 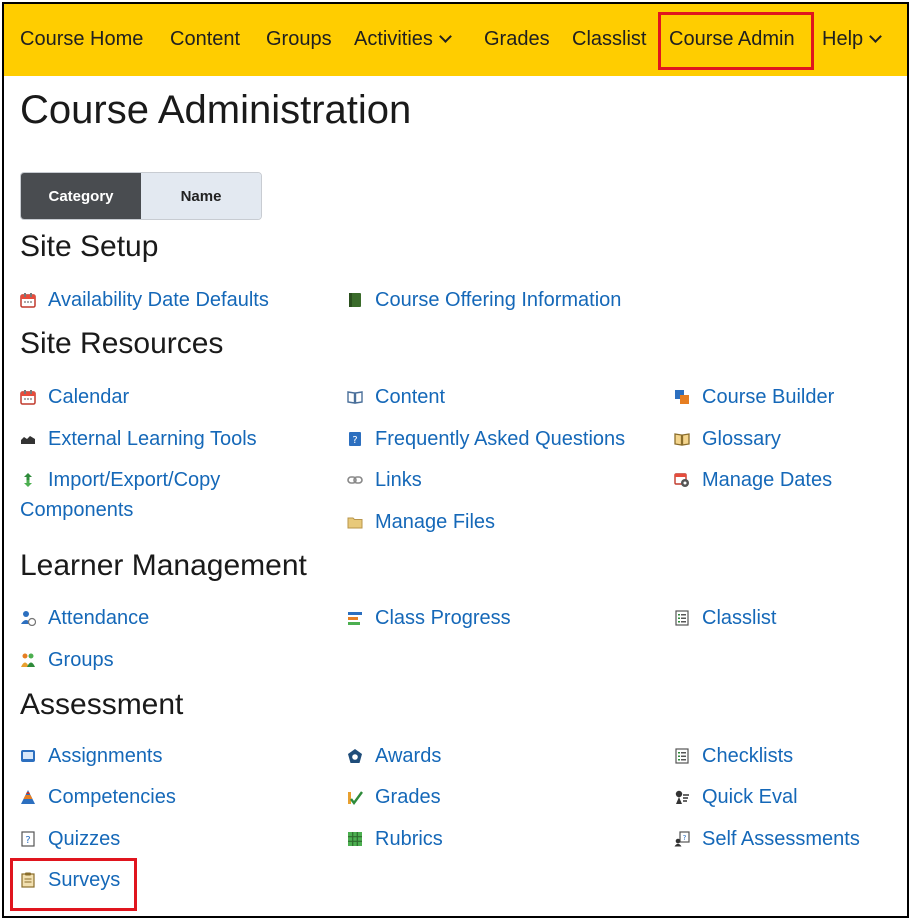 I want to click on nav-groups: Groups, so click(x=299, y=39).